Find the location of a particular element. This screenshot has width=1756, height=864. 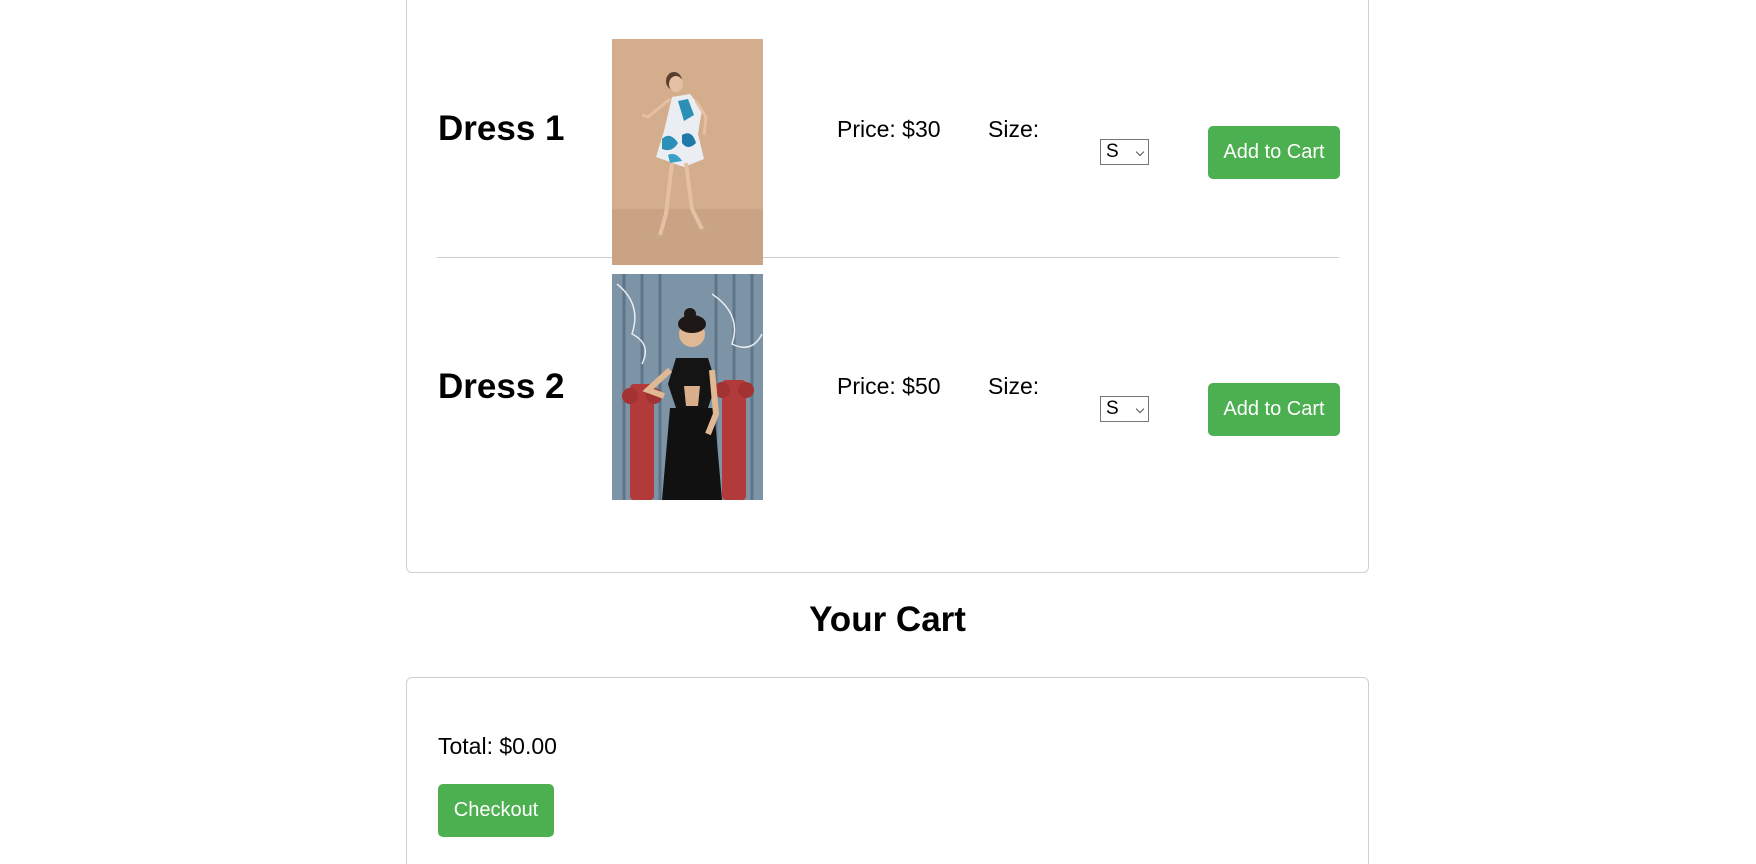

cart-panel: Total: $0.00 Checkout is located at coordinates (887, 770).